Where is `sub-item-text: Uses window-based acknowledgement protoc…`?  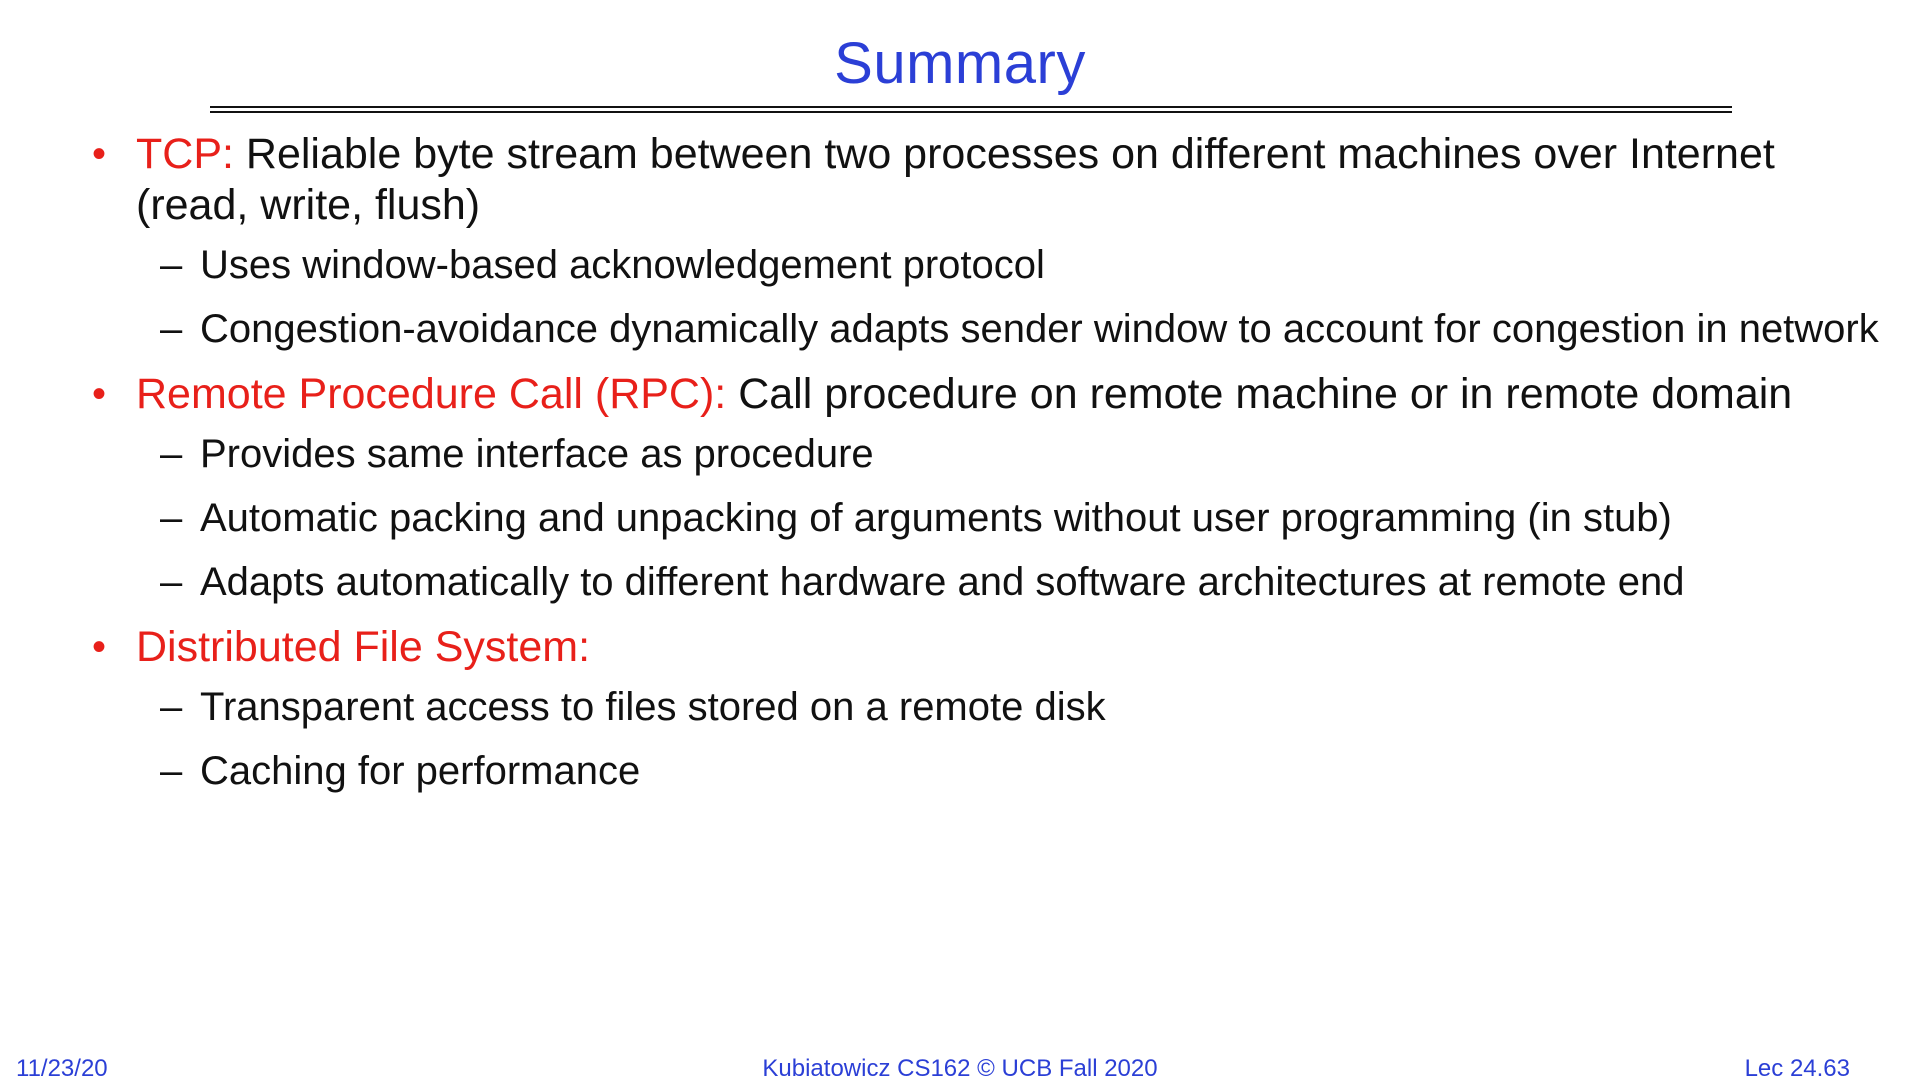
sub-item-text: Uses window-based acknowledgement protoc… is located at coordinates (622, 265).